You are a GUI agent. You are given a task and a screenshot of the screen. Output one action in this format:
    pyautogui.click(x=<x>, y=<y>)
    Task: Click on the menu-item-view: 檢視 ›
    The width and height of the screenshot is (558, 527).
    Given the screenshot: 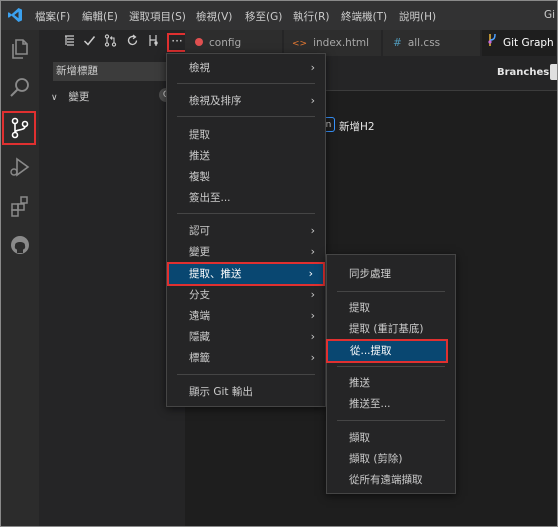 What is the action you would take?
    pyautogui.click(x=246, y=68)
    